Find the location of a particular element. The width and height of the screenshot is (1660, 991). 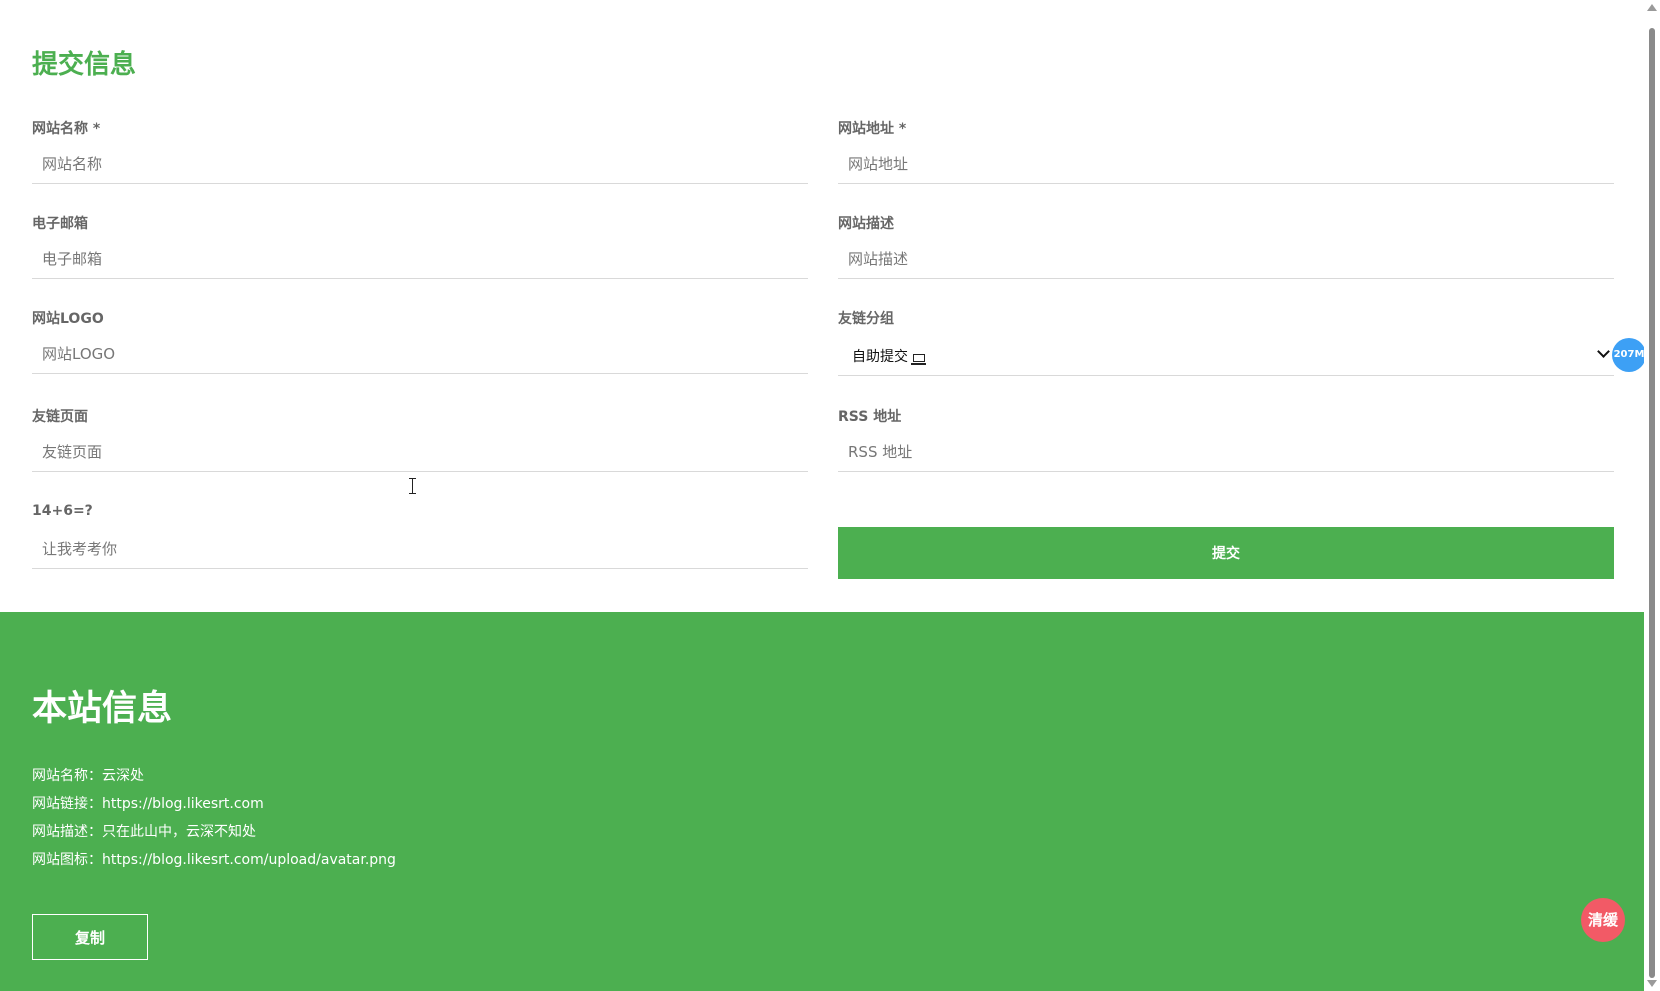

captcha-input is located at coordinates (420, 549).